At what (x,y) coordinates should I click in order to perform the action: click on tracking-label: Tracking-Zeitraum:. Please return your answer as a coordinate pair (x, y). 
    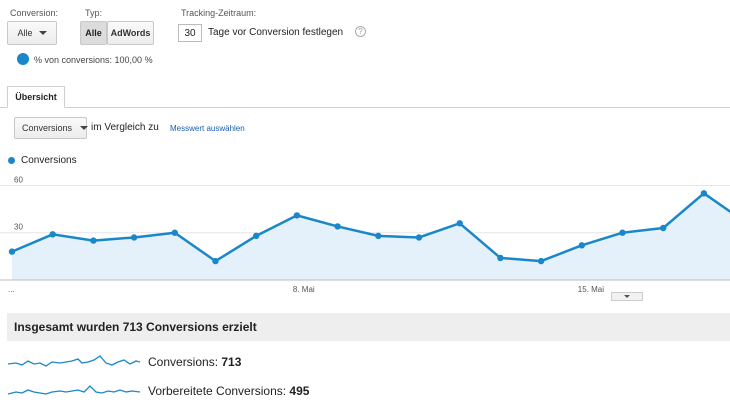
    Looking at the image, I should click on (219, 13).